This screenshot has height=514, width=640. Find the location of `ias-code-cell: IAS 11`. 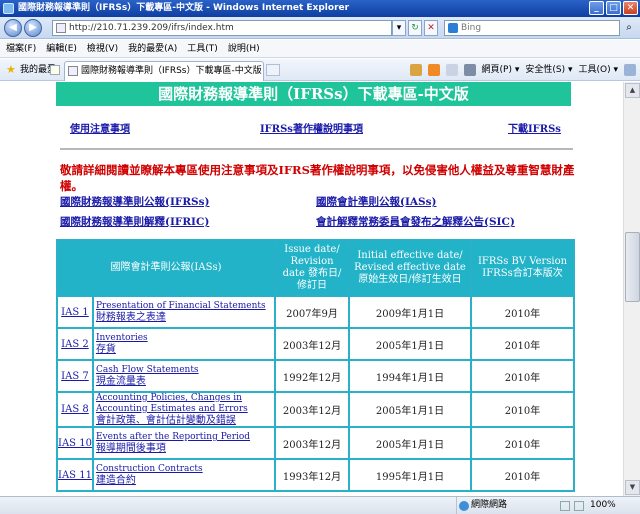

ias-code-cell: IAS 11 is located at coordinates (75, 475).